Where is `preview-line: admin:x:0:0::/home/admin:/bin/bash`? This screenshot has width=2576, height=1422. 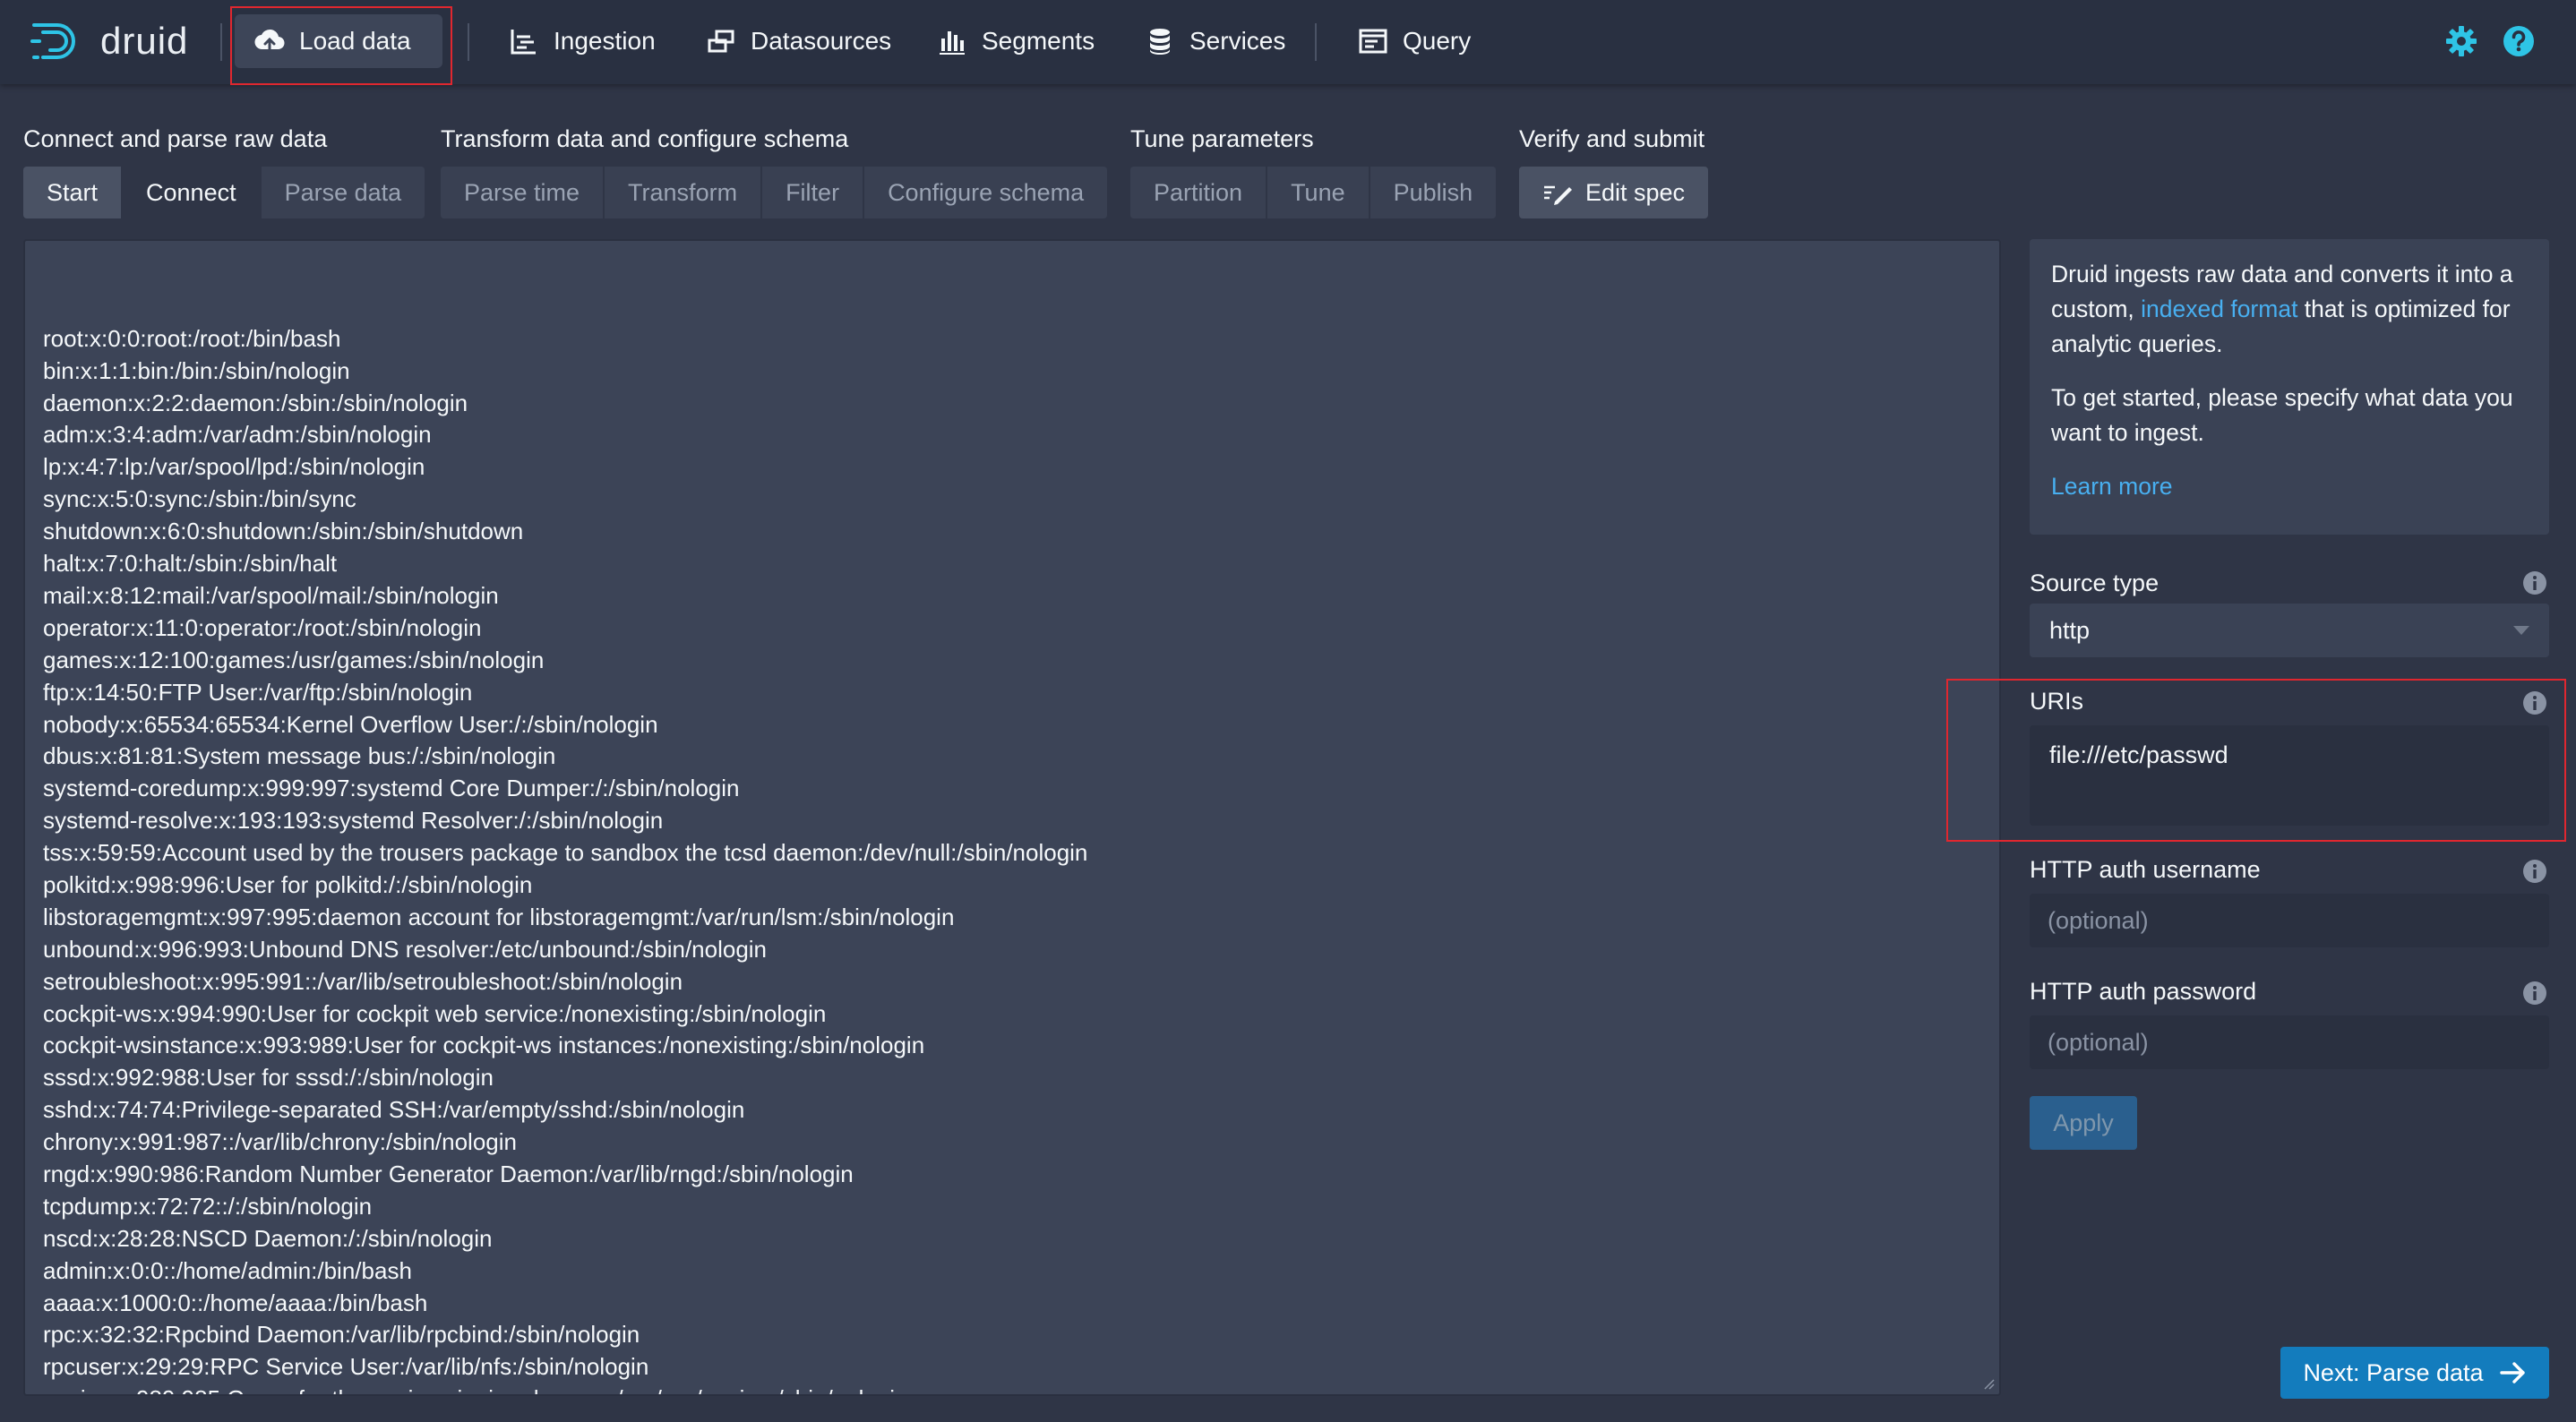 preview-line: admin:x:0:0::/home/admin:/bin/bash is located at coordinates (227, 1270).